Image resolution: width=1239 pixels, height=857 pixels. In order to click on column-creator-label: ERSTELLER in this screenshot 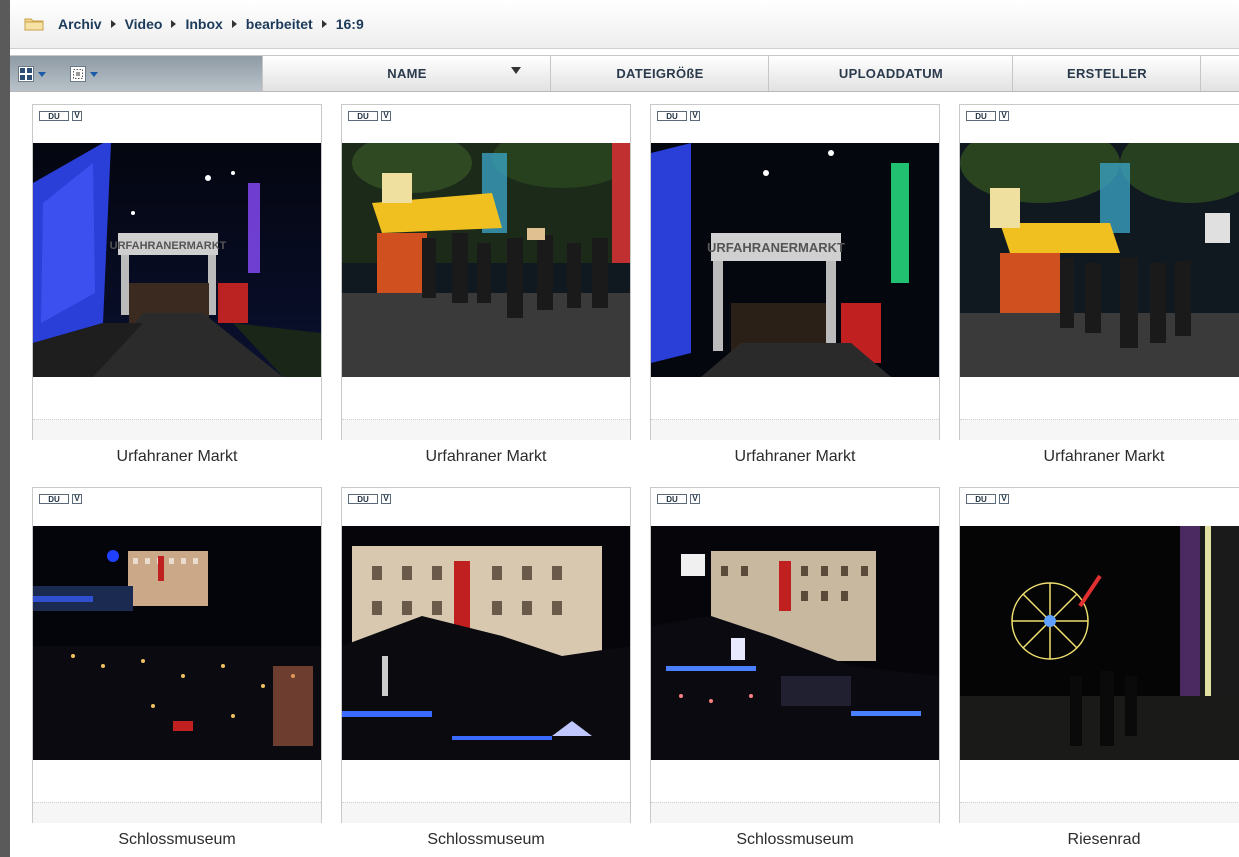, I will do `click(1107, 73)`.